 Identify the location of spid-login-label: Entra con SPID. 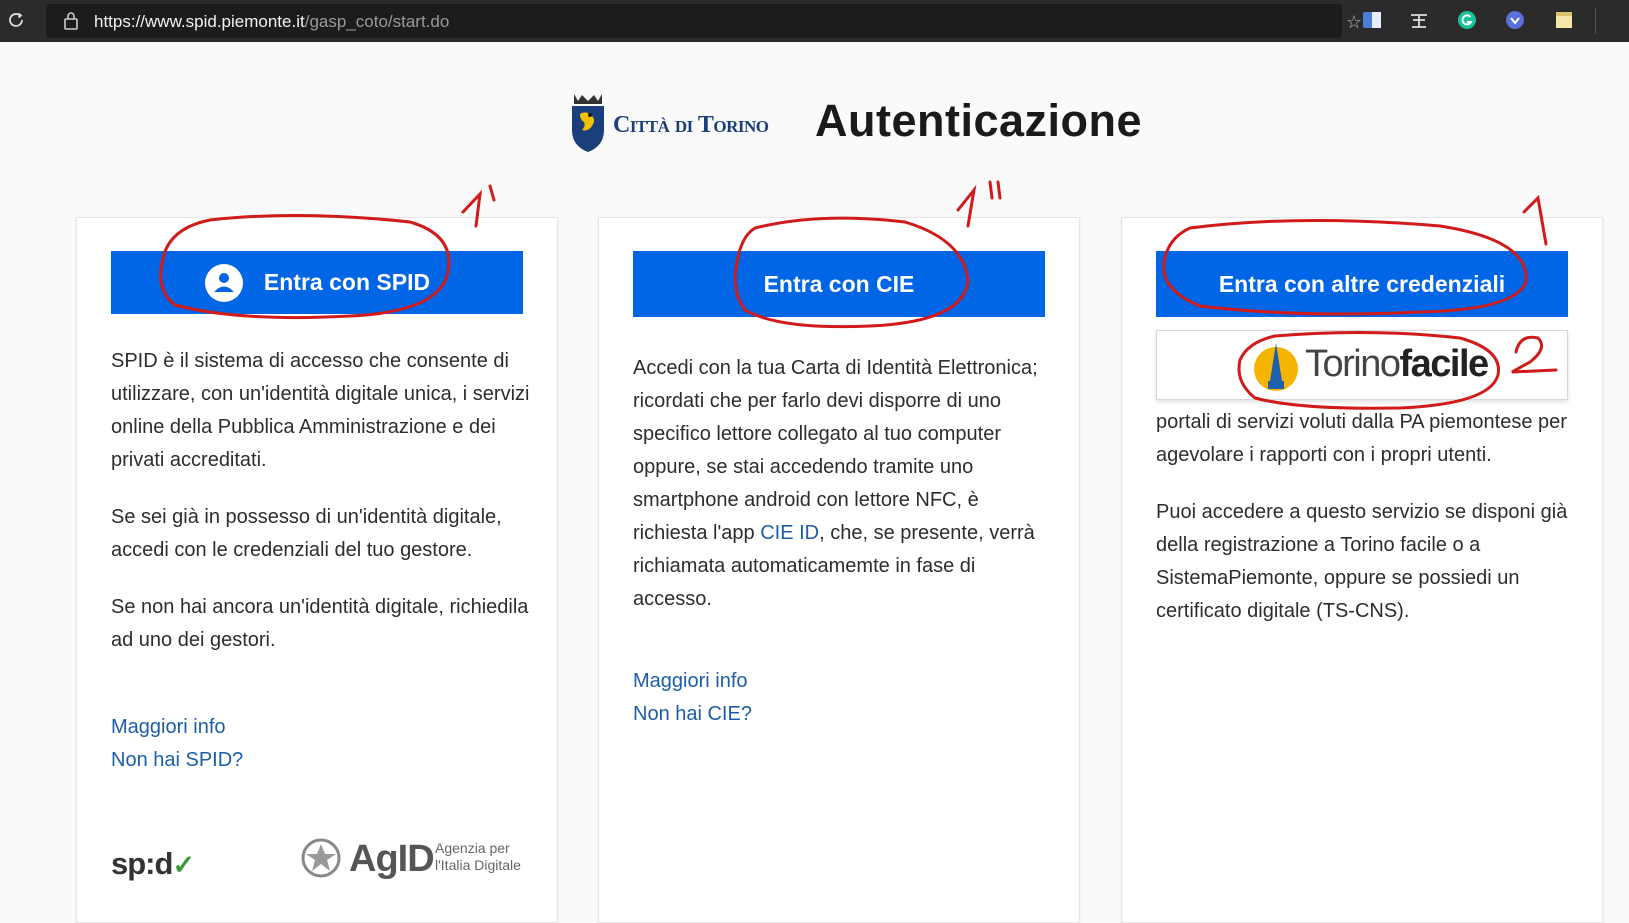
(347, 282).